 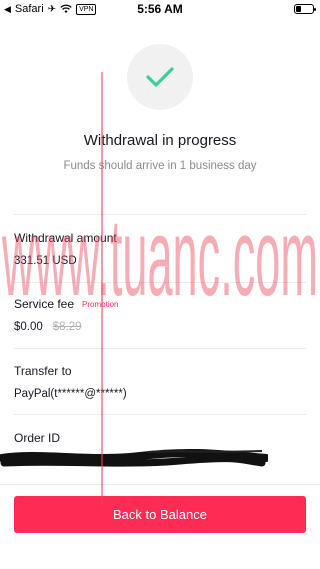 I want to click on order-id-label: Order ID, so click(x=37, y=438).